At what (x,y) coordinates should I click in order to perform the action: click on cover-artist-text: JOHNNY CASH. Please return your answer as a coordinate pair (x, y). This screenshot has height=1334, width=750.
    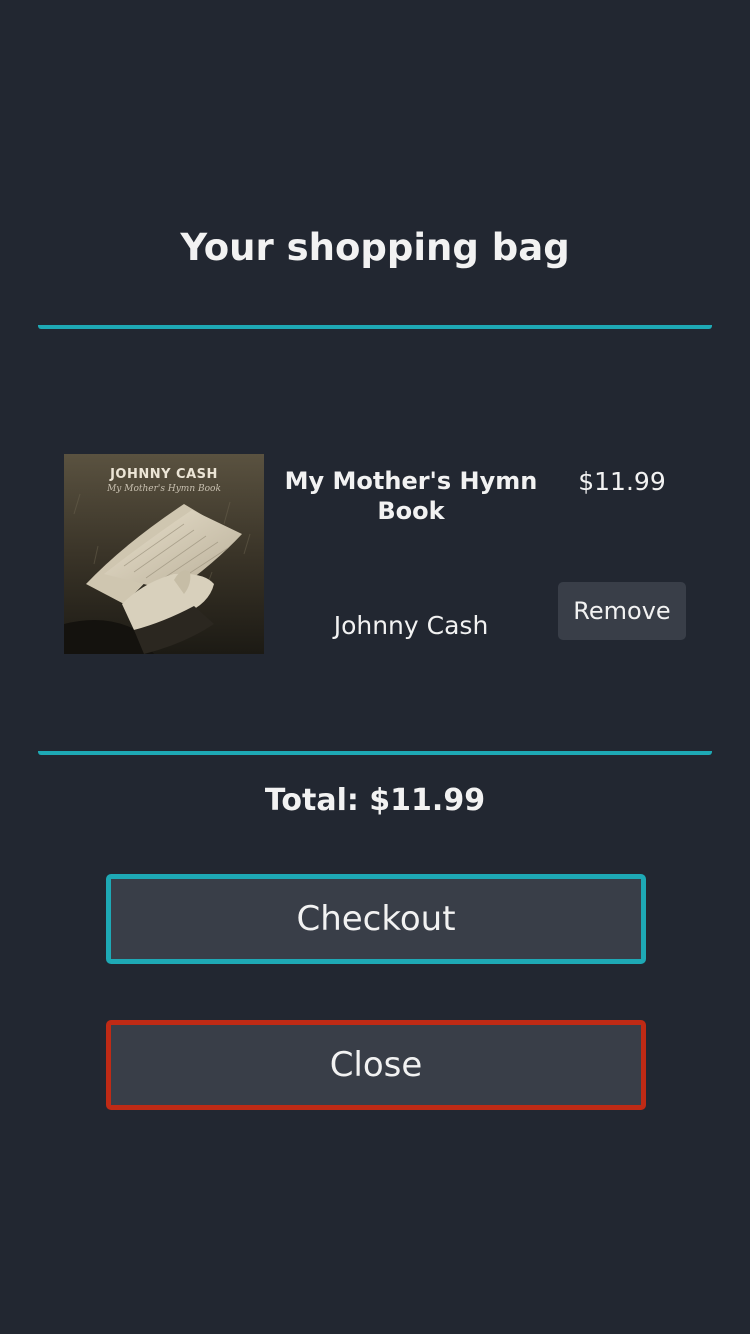
    Looking at the image, I should click on (164, 474).